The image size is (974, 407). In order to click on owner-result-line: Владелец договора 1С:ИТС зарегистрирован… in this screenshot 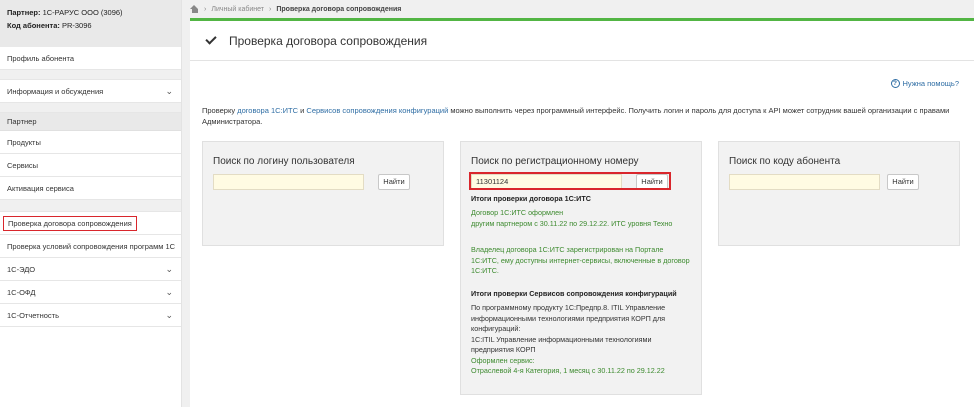, I will do `click(567, 249)`.